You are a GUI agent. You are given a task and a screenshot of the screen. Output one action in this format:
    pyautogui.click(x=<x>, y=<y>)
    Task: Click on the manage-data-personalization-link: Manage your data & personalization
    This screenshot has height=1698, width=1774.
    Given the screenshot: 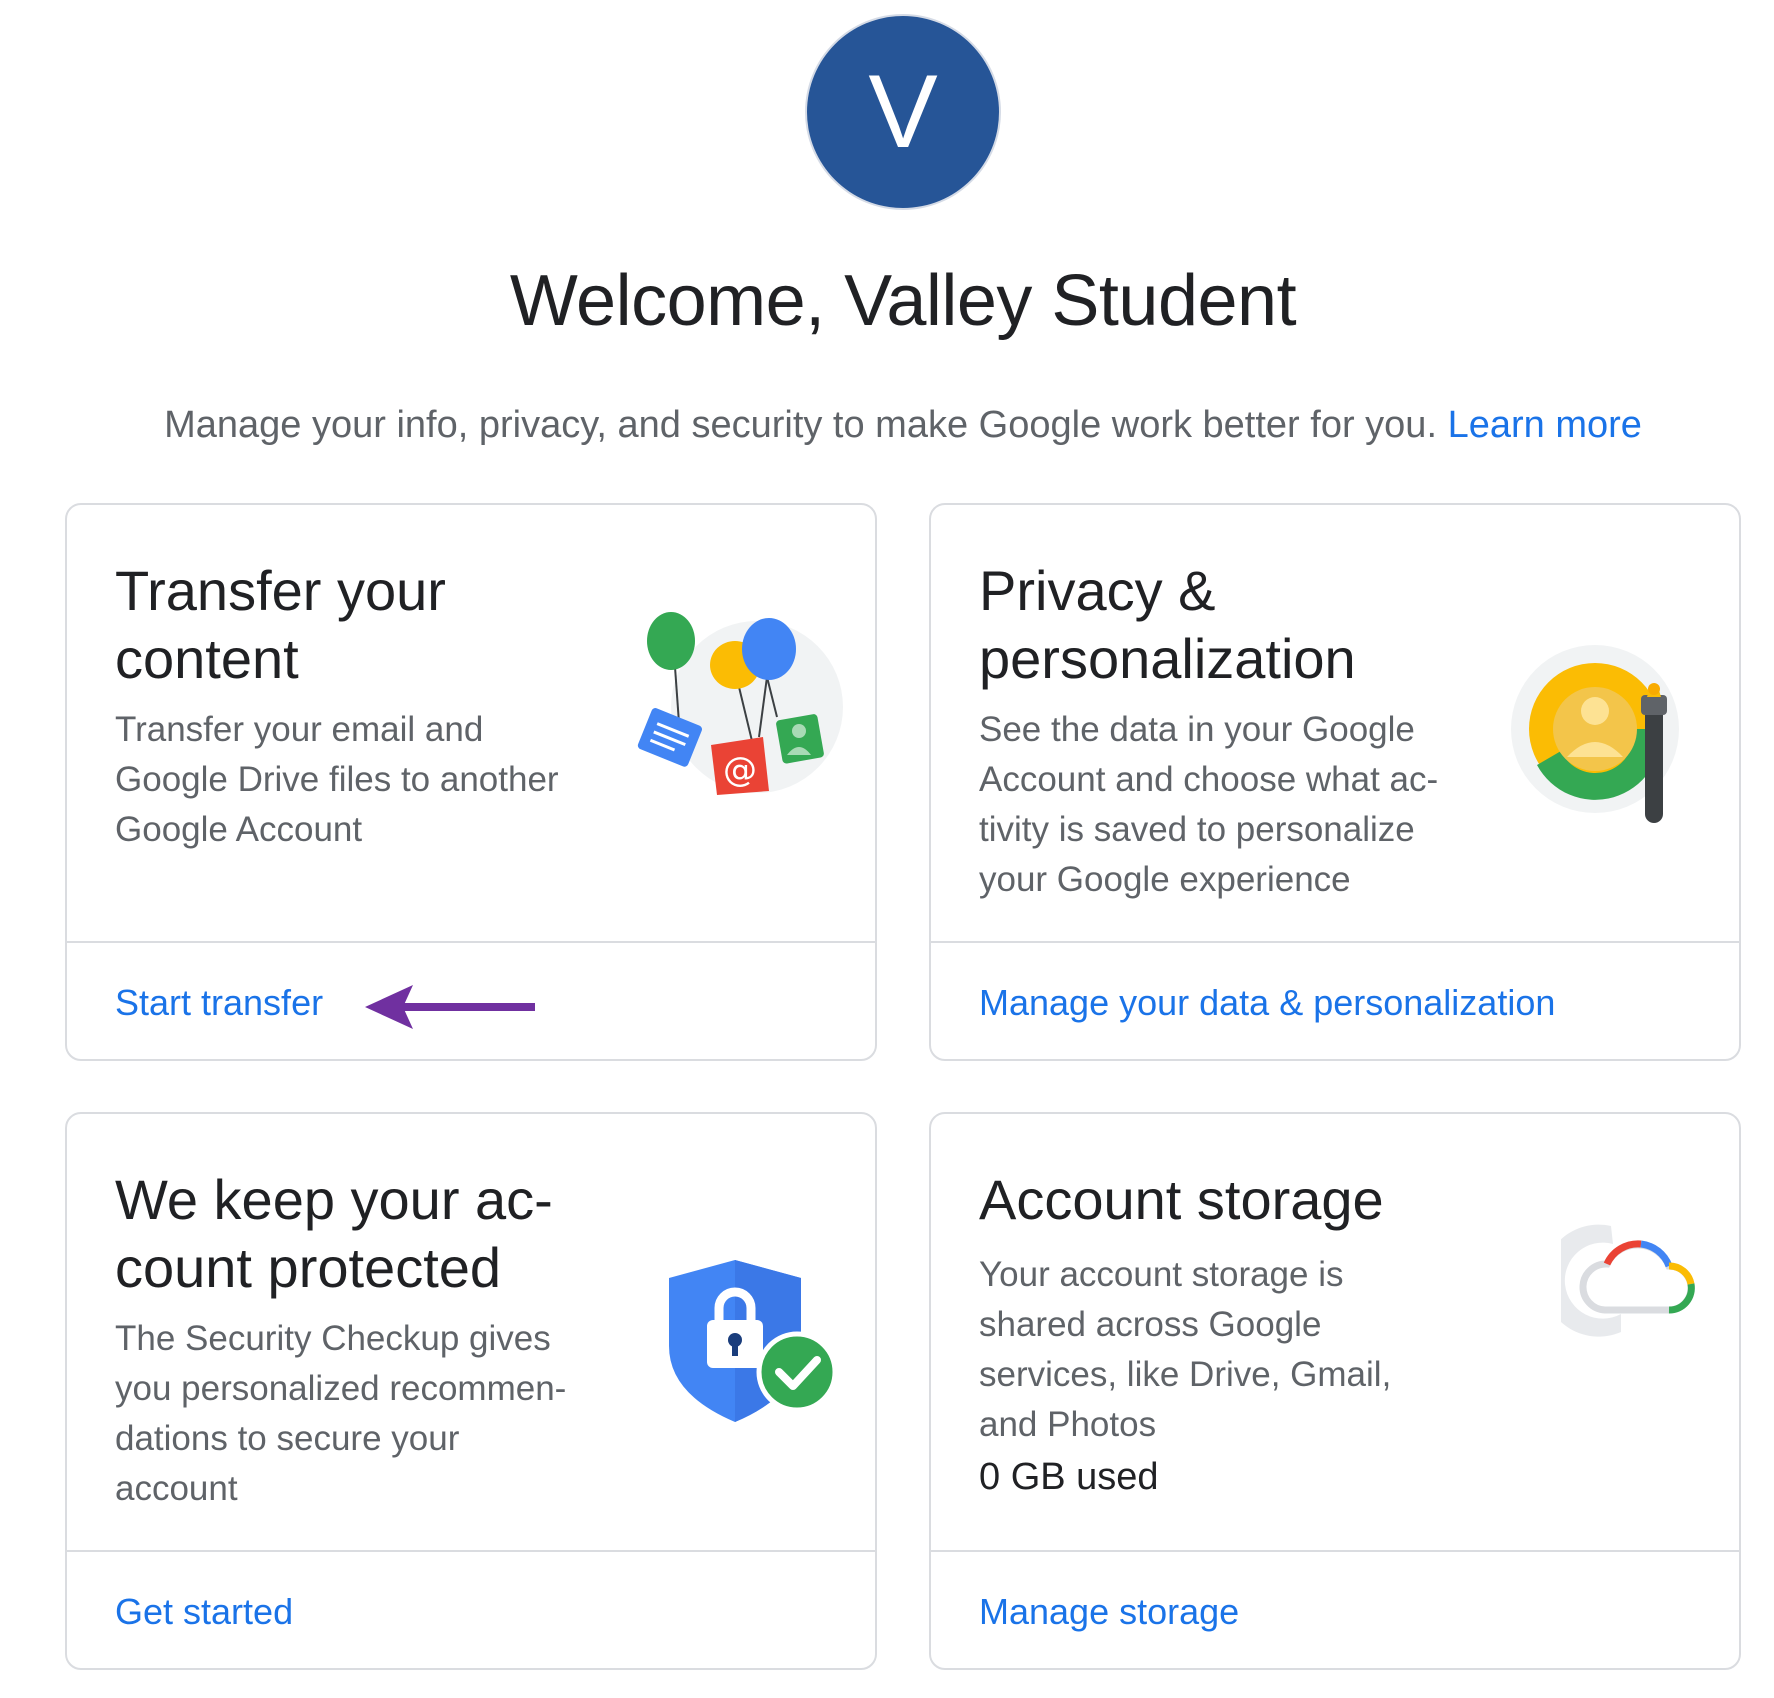 What is the action you would take?
    pyautogui.click(x=1267, y=1003)
    